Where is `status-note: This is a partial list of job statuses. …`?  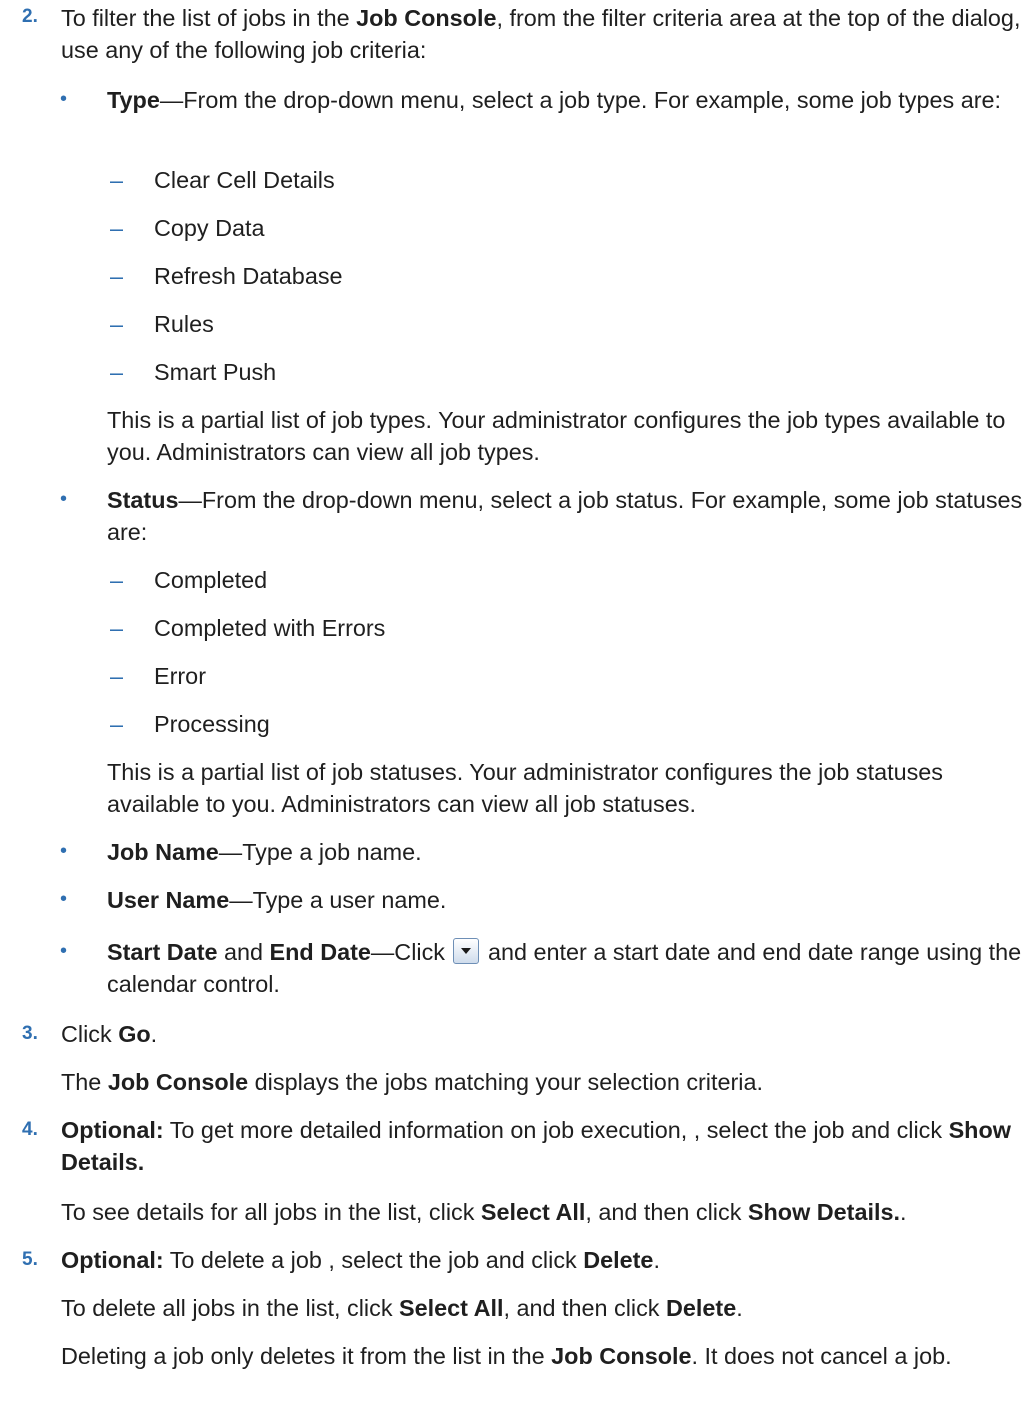 status-note: This is a partial list of job statuses. … is located at coordinates (525, 788).